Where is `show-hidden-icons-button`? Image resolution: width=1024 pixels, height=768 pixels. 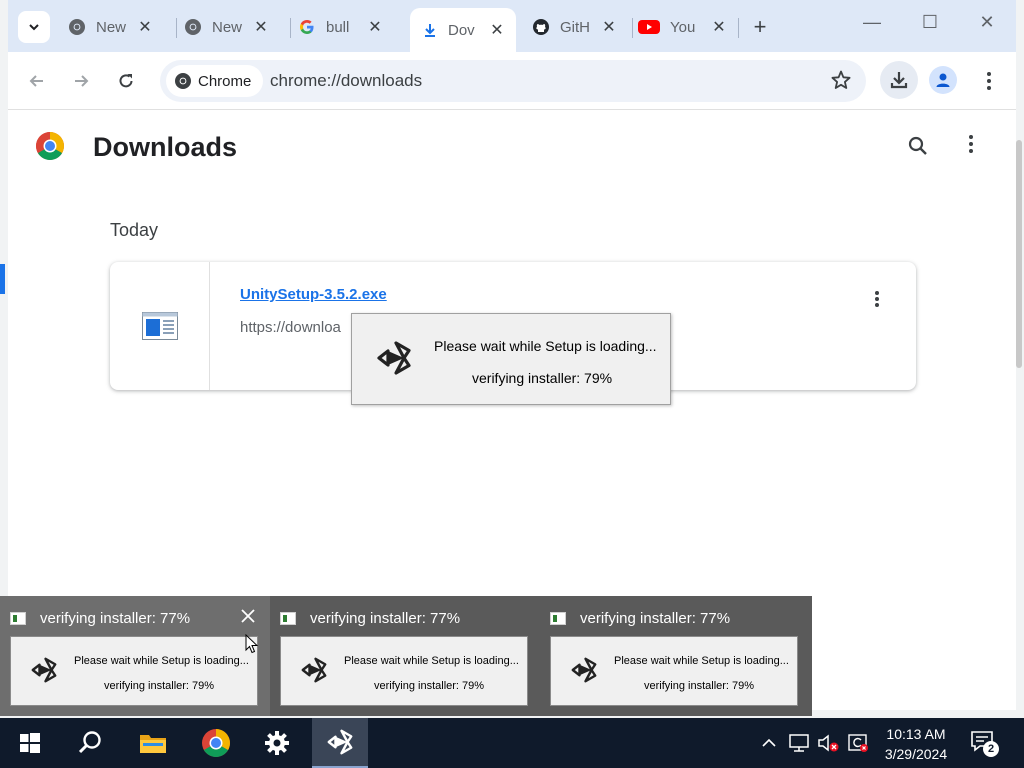
show-hidden-icons-button is located at coordinates (769, 743).